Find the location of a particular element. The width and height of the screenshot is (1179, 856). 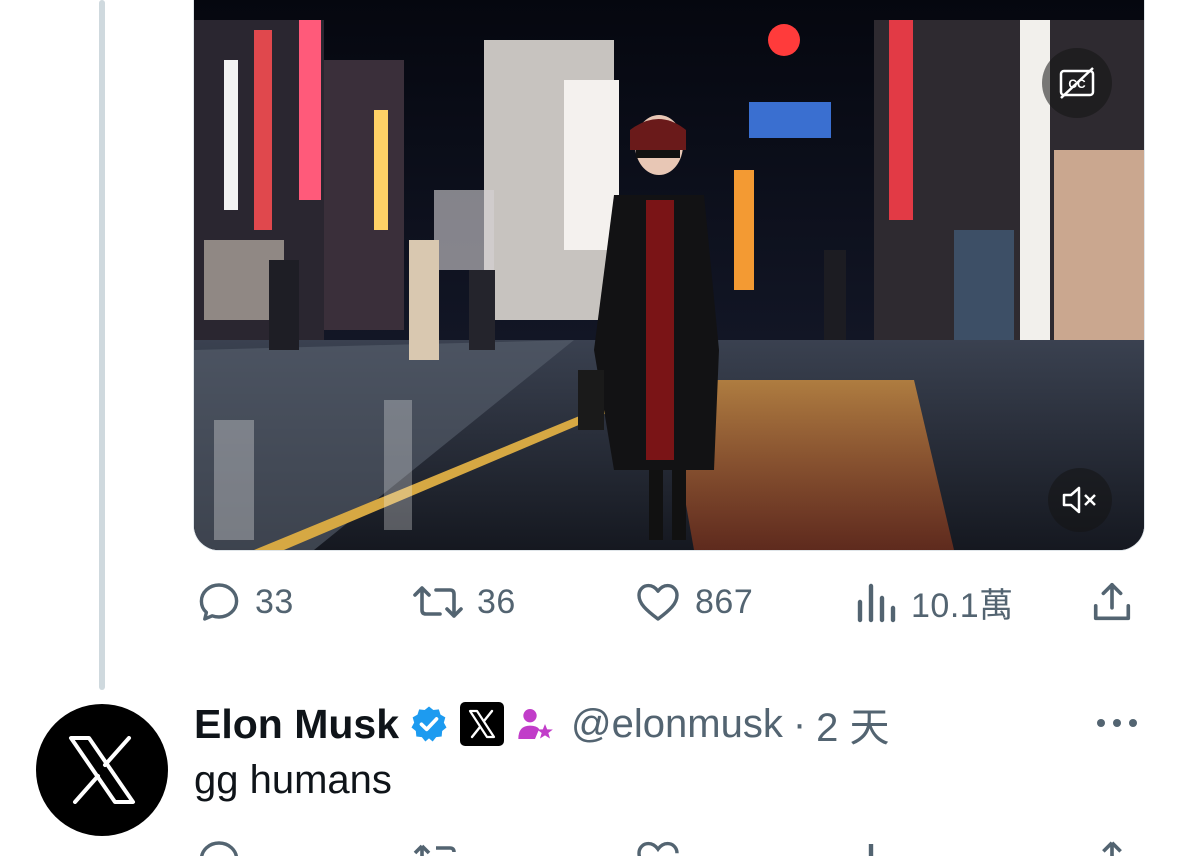

tweet-actions-bar: 33 36 867 10.1萬 is located at coordinates (668, 602).